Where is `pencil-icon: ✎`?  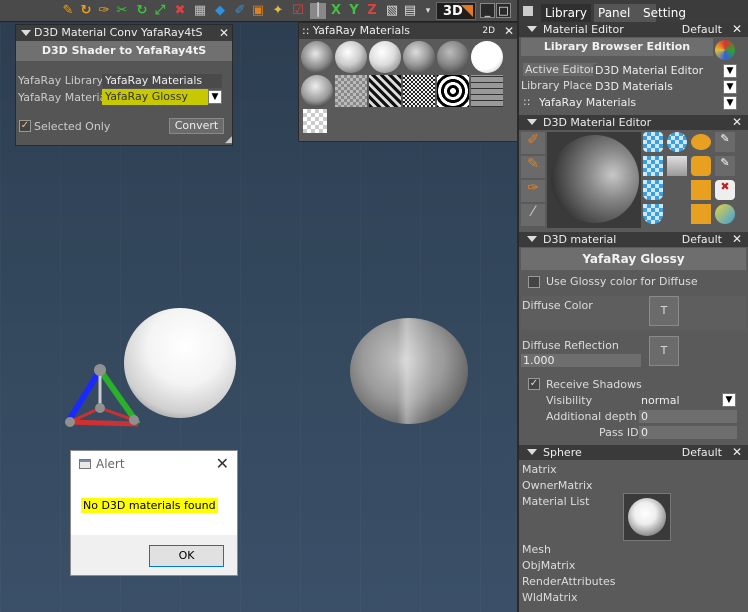 pencil-icon: ✎ is located at coordinates (725, 166).